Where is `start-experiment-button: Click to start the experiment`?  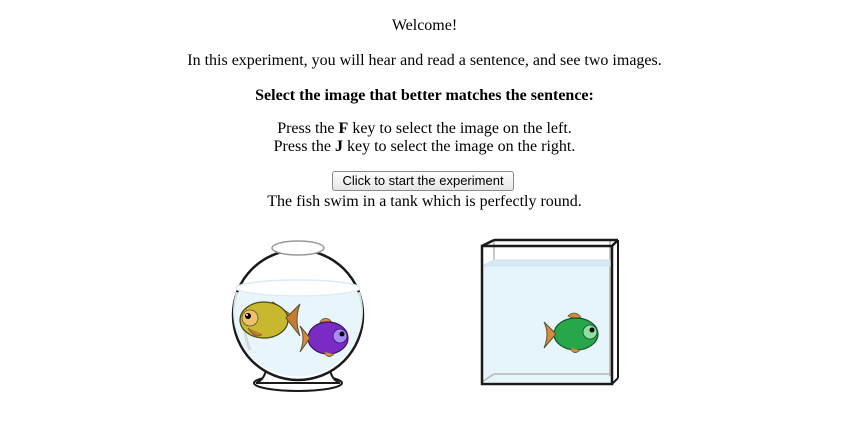 start-experiment-button: Click to start the experiment is located at coordinates (423, 181).